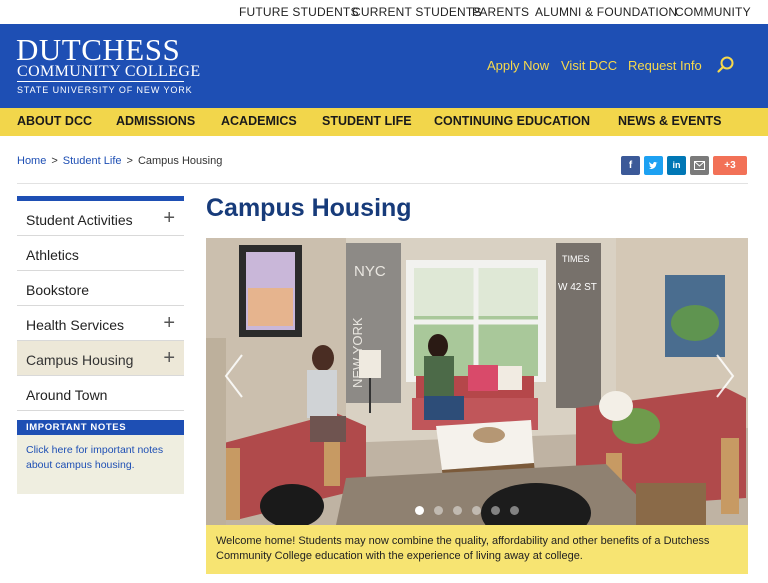 This screenshot has width=768, height=583. I want to click on sidebar-item-label: Campus Housing, so click(80, 360).